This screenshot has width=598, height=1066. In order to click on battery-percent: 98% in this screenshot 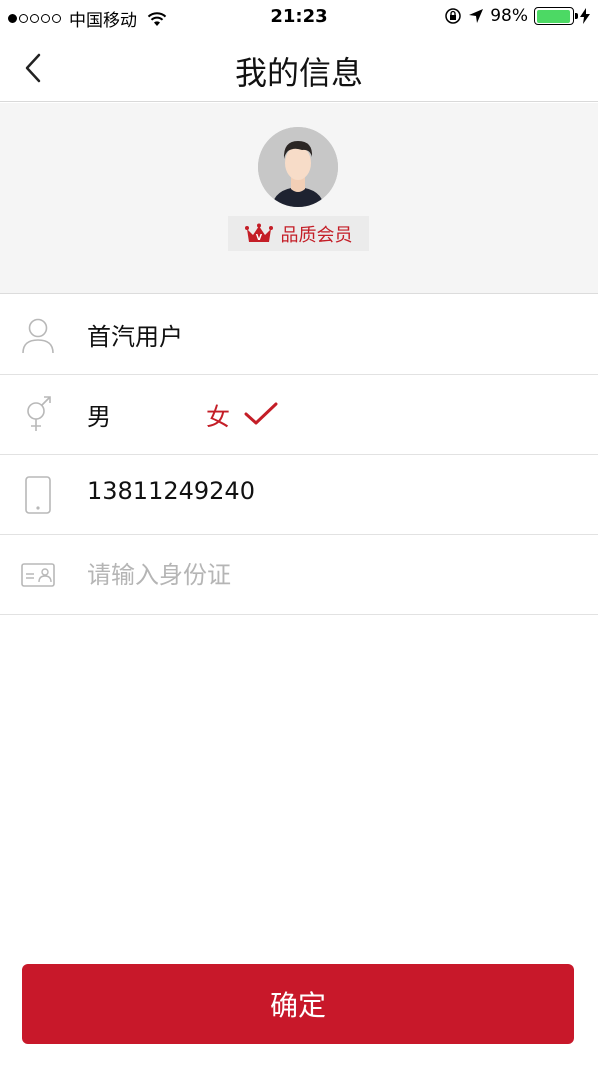, I will do `click(509, 16)`.